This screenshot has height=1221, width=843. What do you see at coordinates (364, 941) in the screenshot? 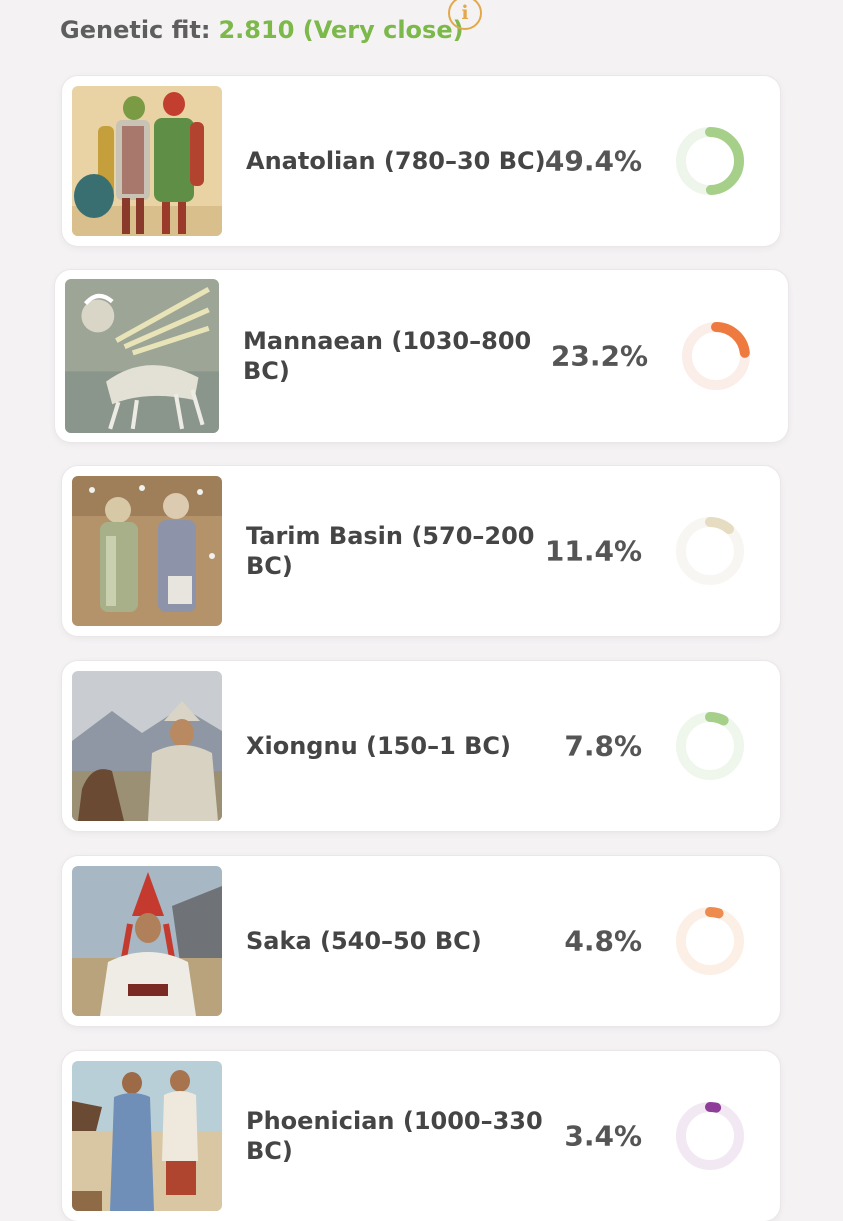
I see `population-name: Saka (540–50 BC)` at bounding box center [364, 941].